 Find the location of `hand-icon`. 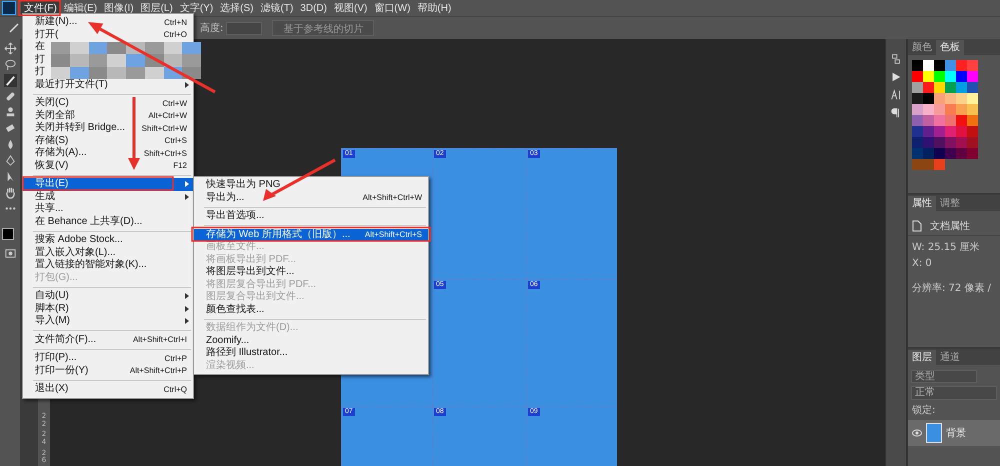

hand-icon is located at coordinates (10, 192).